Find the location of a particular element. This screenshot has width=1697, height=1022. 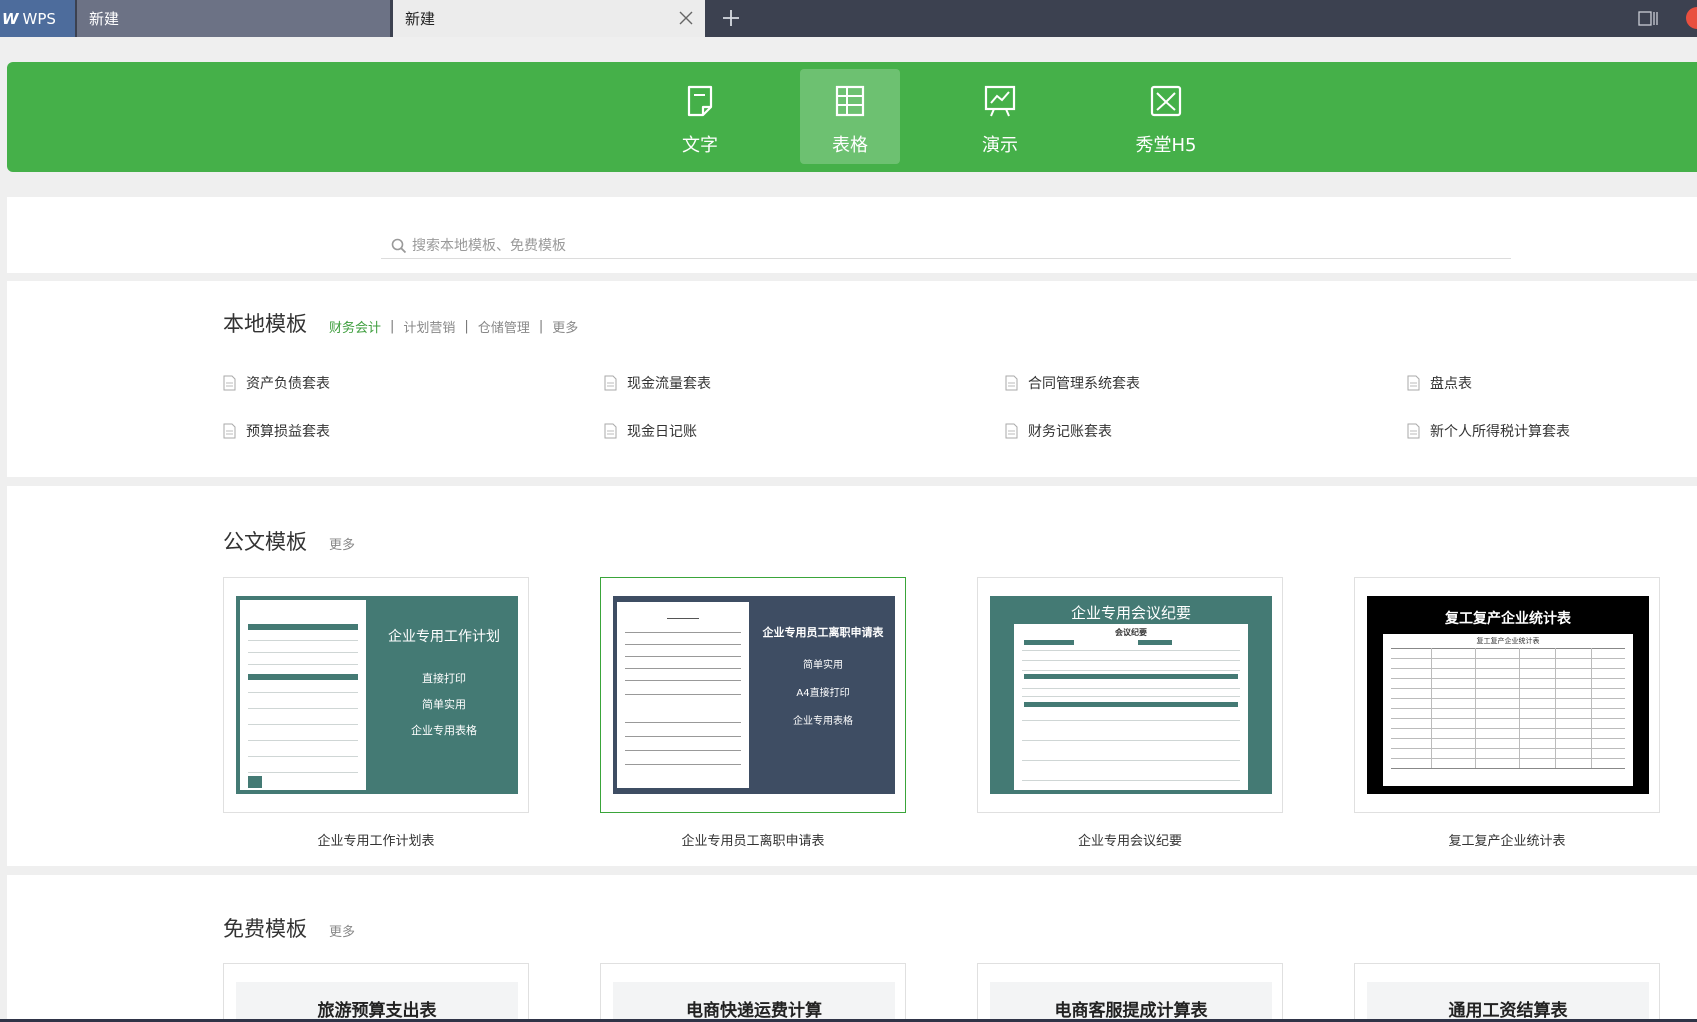

category-h5: 秀堂H5 is located at coordinates (1166, 116).